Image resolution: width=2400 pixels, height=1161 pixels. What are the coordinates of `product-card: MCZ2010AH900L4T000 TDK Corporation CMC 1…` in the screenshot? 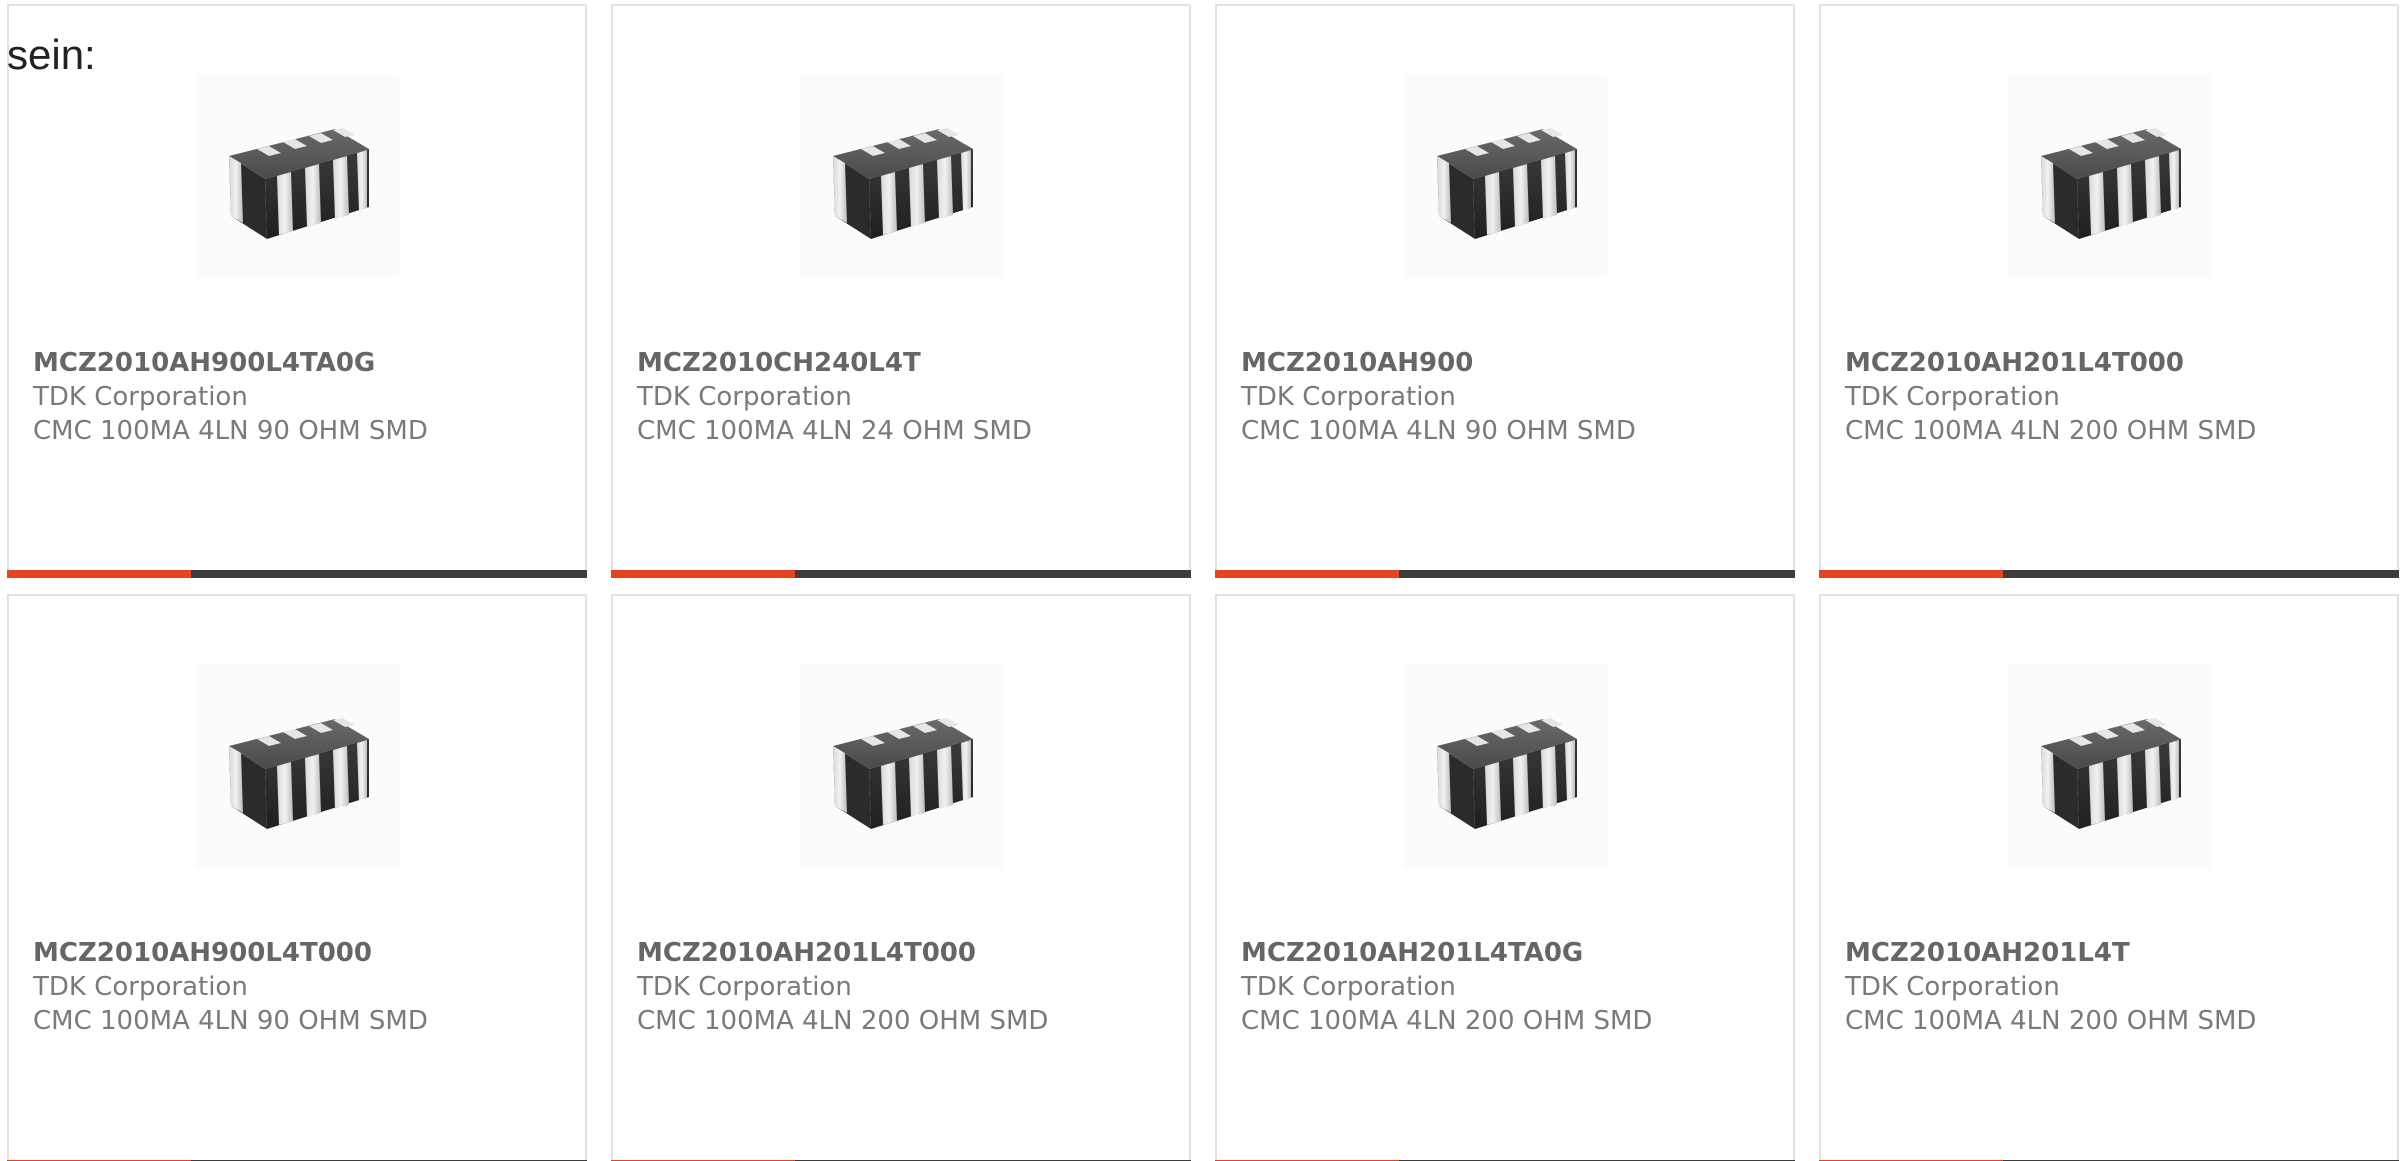 It's located at (297, 877).